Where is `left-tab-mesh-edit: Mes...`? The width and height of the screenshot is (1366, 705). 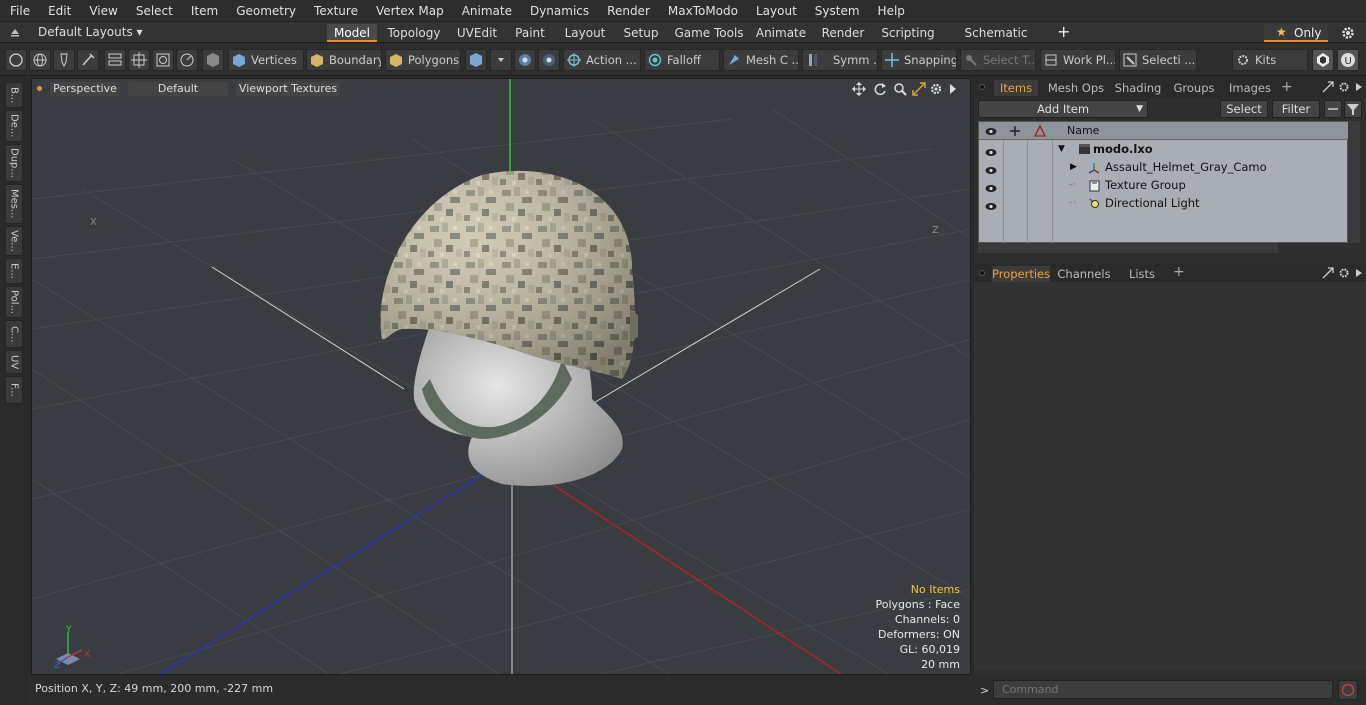 left-tab-mesh-edit: Mes... is located at coordinates (14, 204).